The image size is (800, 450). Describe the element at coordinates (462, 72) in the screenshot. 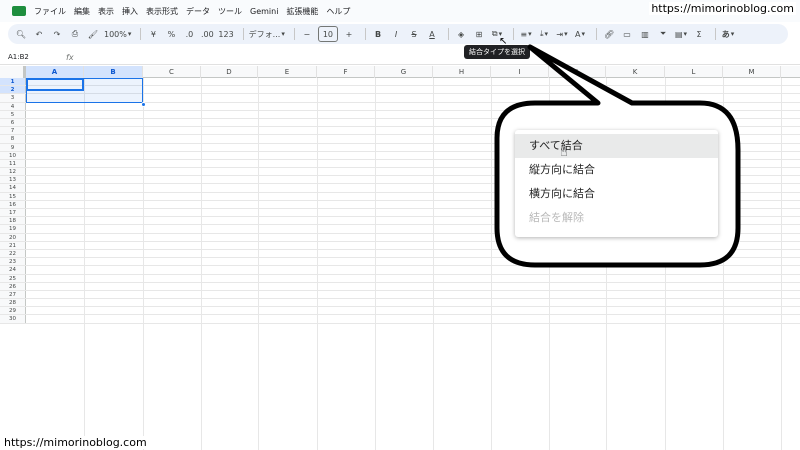

I see `column-header-h: H` at that location.